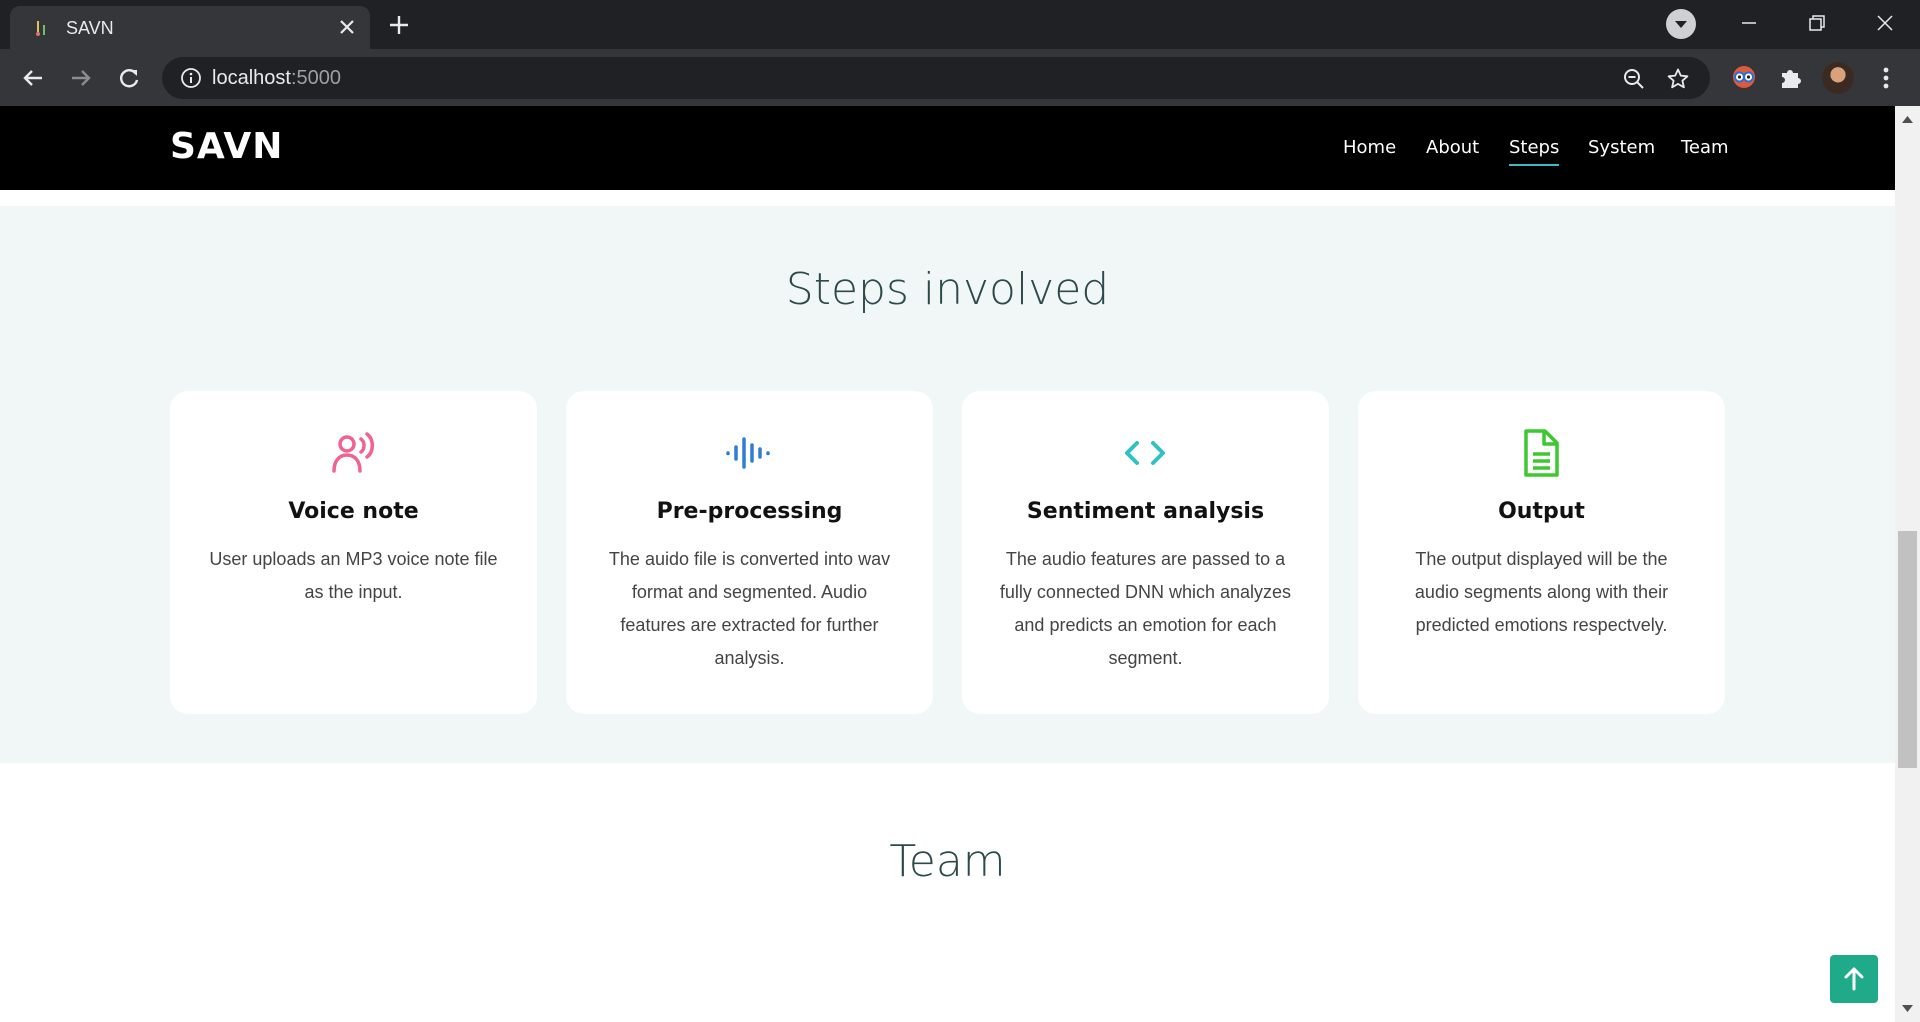 The width and height of the screenshot is (1920, 1022). Describe the element at coordinates (1886, 78) in the screenshot. I see `more-menu-icon` at that location.